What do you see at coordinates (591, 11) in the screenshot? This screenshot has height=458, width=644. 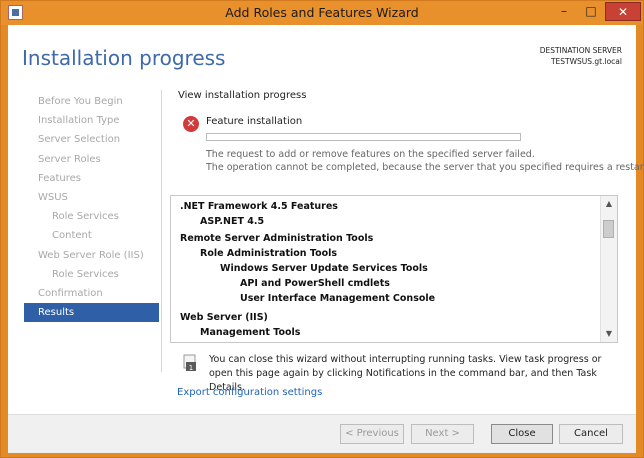 I see `maximize-button: □` at bounding box center [591, 11].